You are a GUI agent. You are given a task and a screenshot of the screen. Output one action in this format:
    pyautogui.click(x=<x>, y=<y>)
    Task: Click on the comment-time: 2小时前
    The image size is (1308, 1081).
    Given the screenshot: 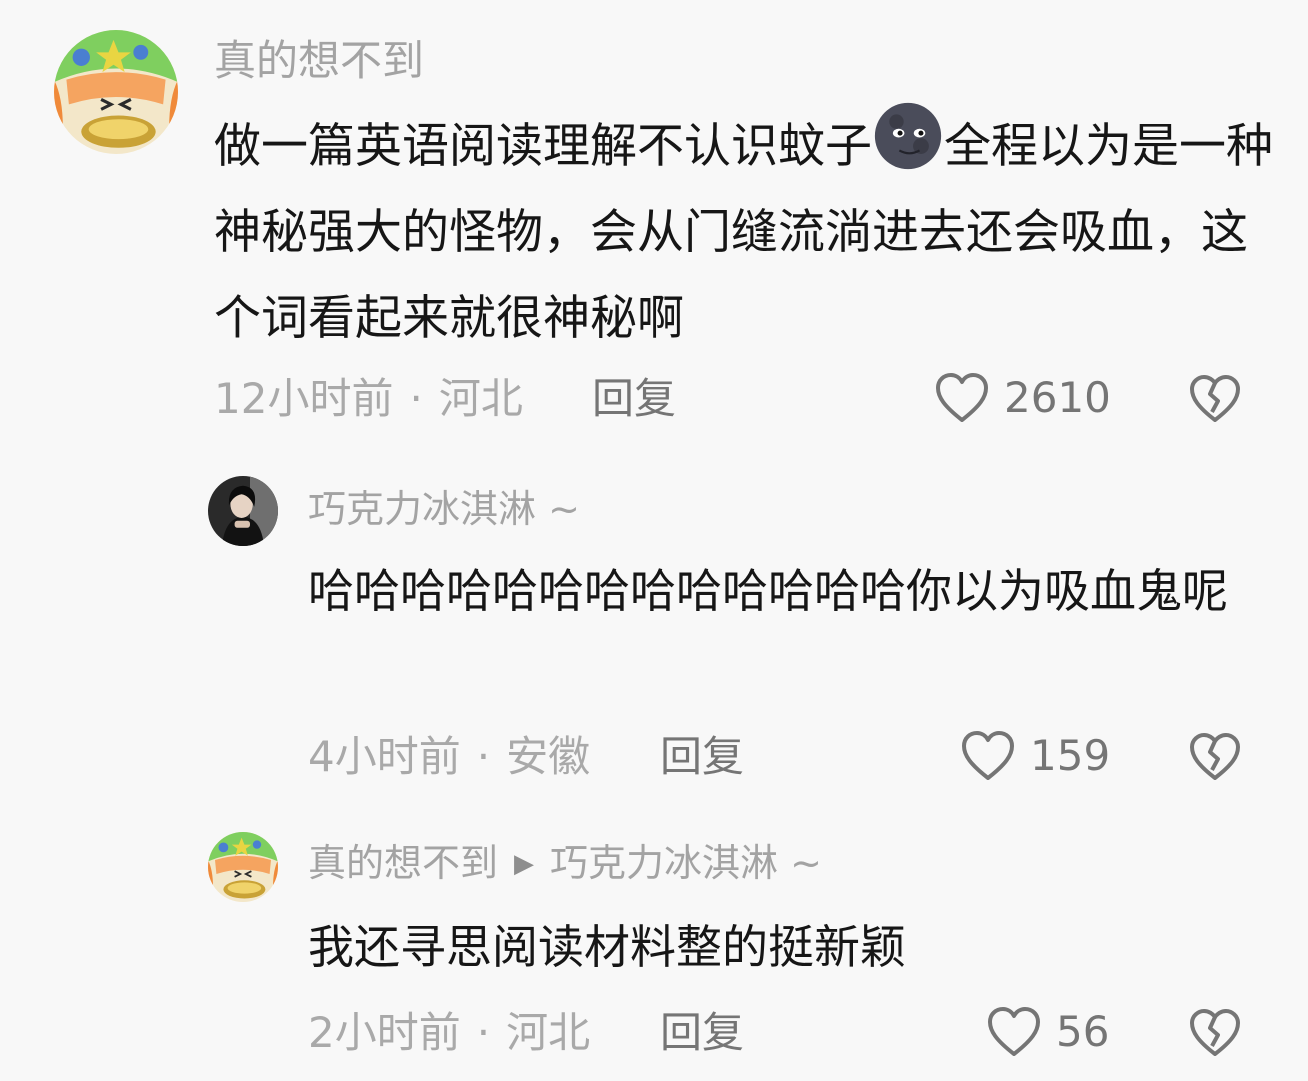 What is the action you would take?
    pyautogui.click(x=384, y=1032)
    